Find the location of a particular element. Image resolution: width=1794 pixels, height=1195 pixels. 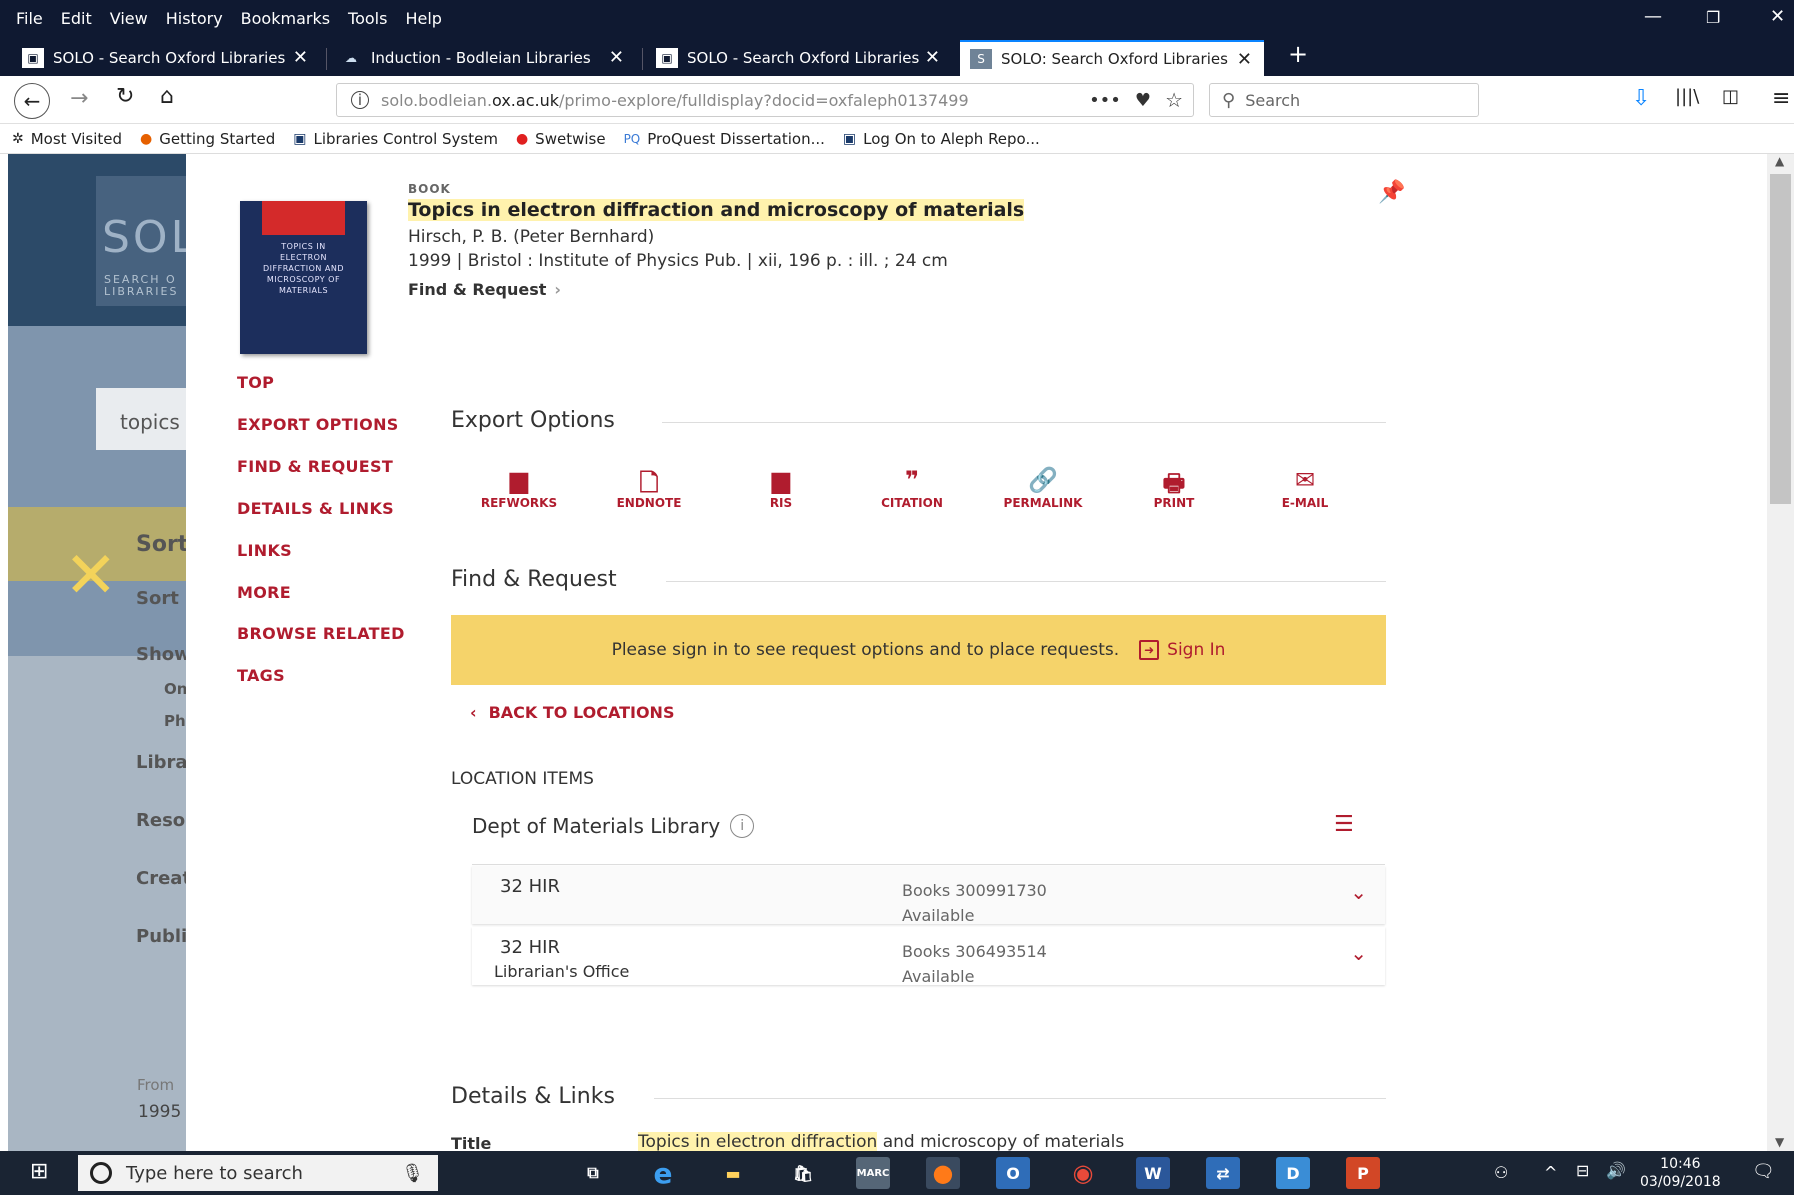

chevron-up-icon: ^ is located at coordinates (1550, 1172).